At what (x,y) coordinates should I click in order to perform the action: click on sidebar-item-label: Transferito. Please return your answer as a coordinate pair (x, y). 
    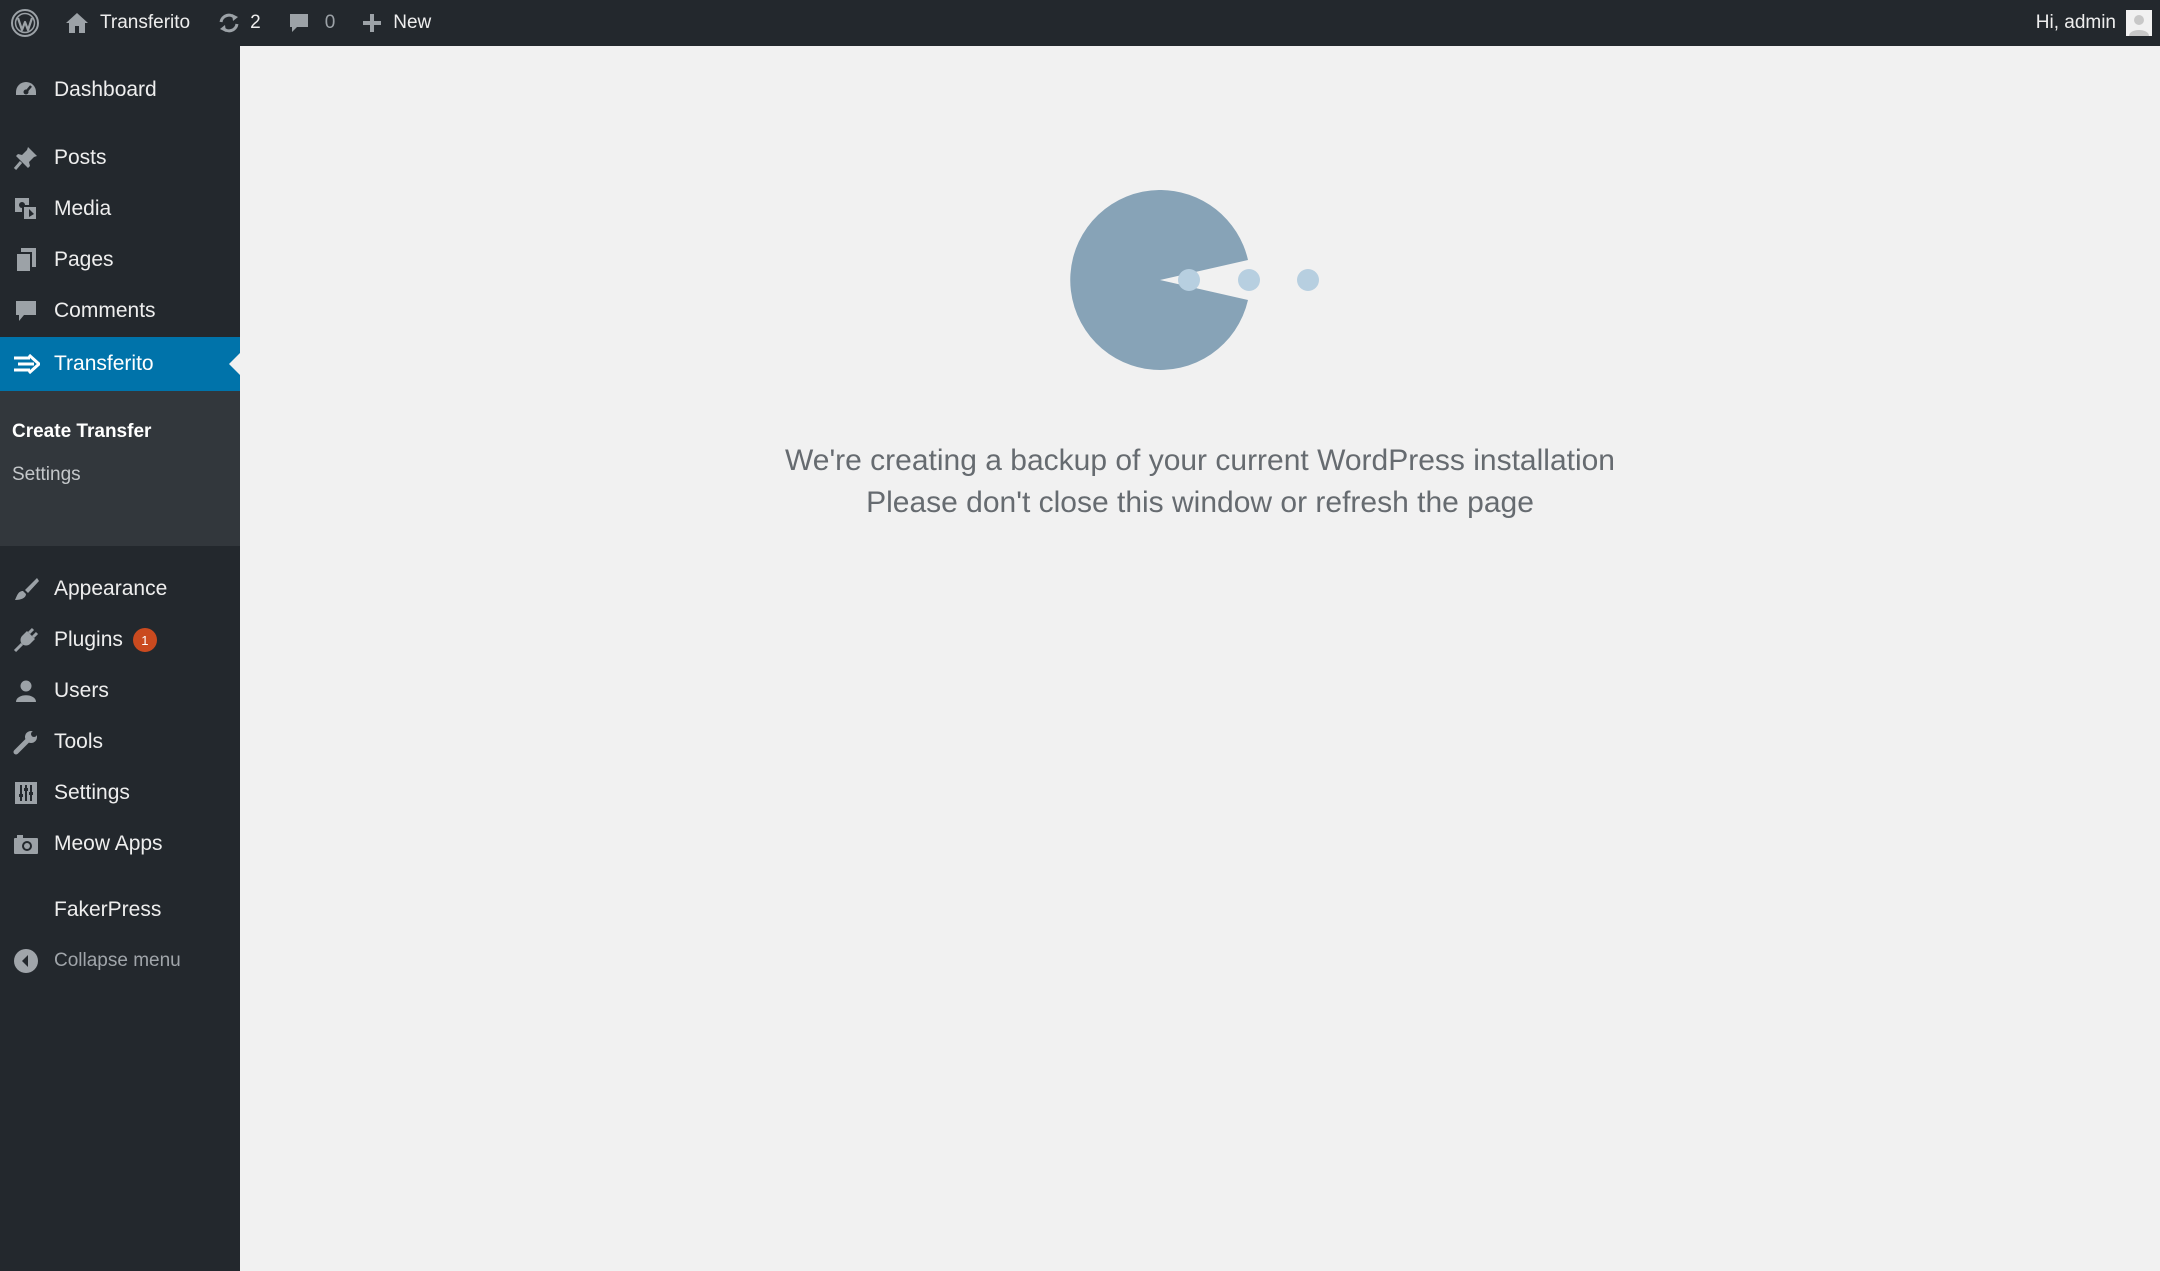
    Looking at the image, I should click on (104, 363).